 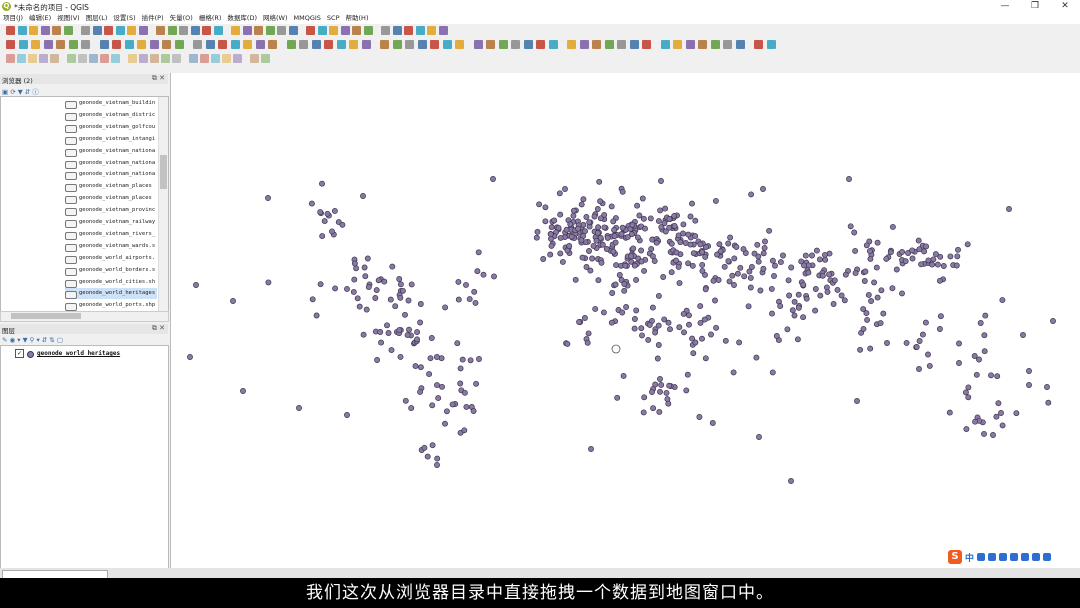 What do you see at coordinates (91, 353) in the screenshot?
I see `layer-item: ✓ geonode_world_heritages` at bounding box center [91, 353].